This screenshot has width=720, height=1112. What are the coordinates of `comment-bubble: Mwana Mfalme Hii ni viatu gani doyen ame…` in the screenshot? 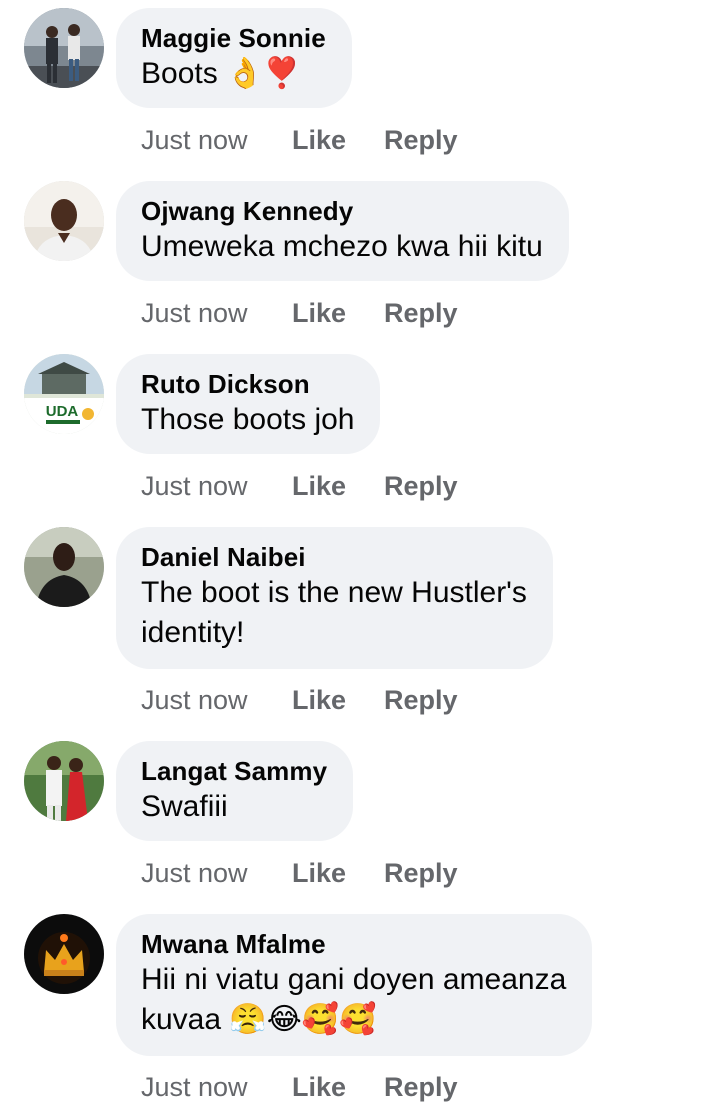 It's located at (354, 985).